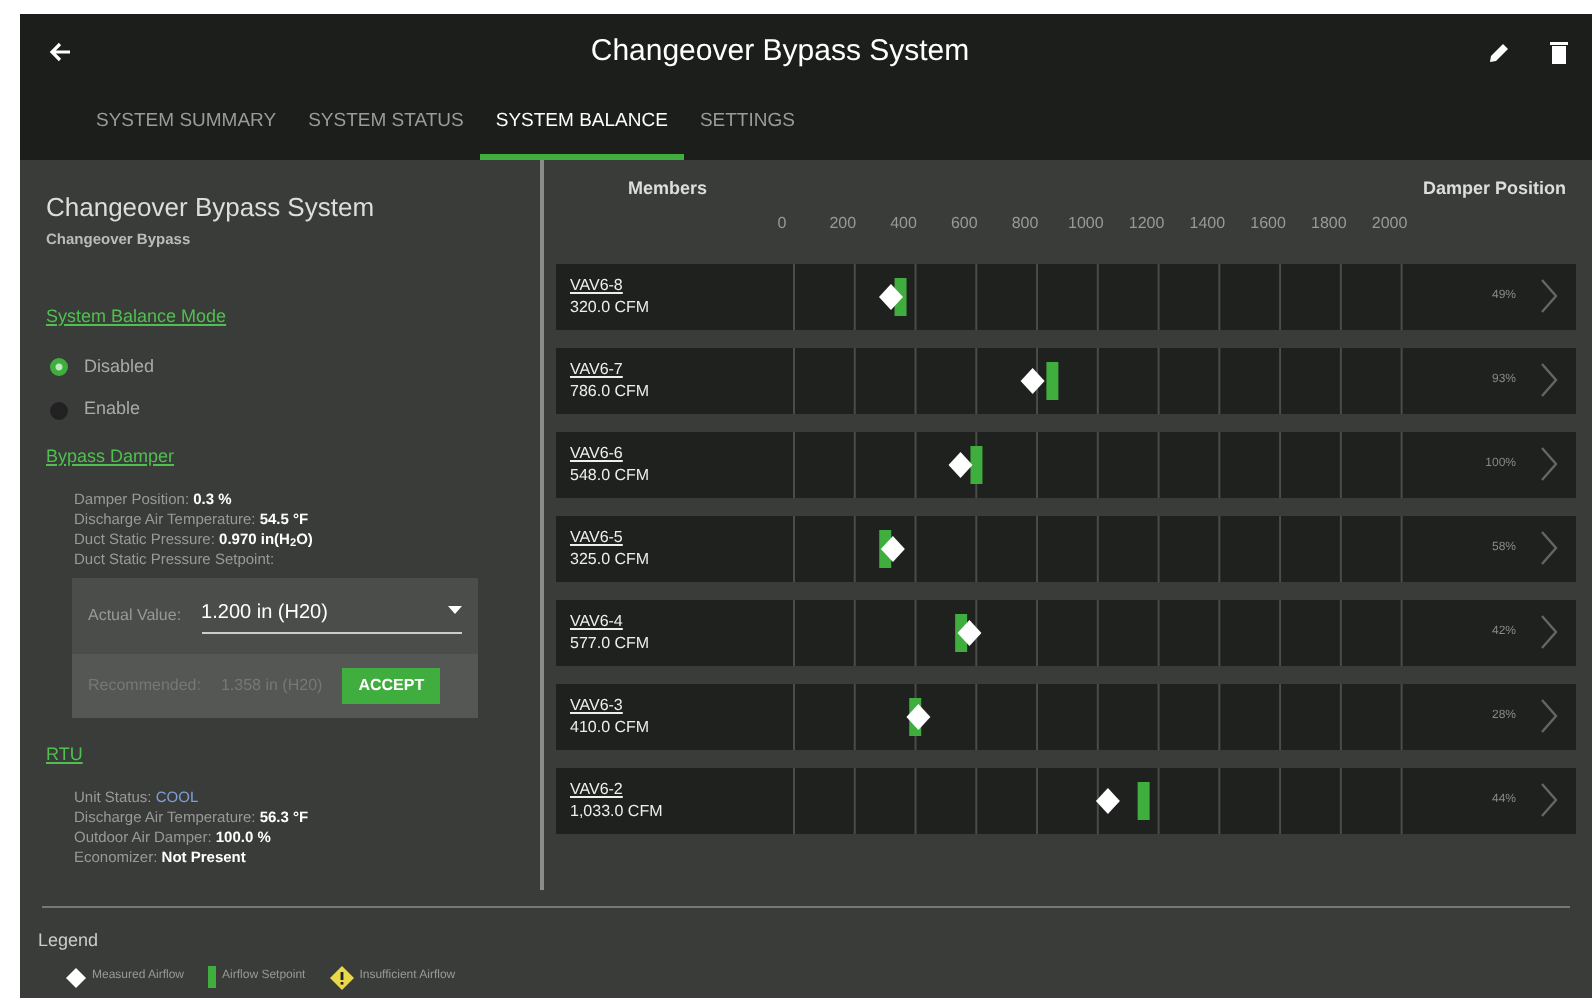 This screenshot has height=998, width=1592. I want to click on legend-title: Legend, so click(69, 941).